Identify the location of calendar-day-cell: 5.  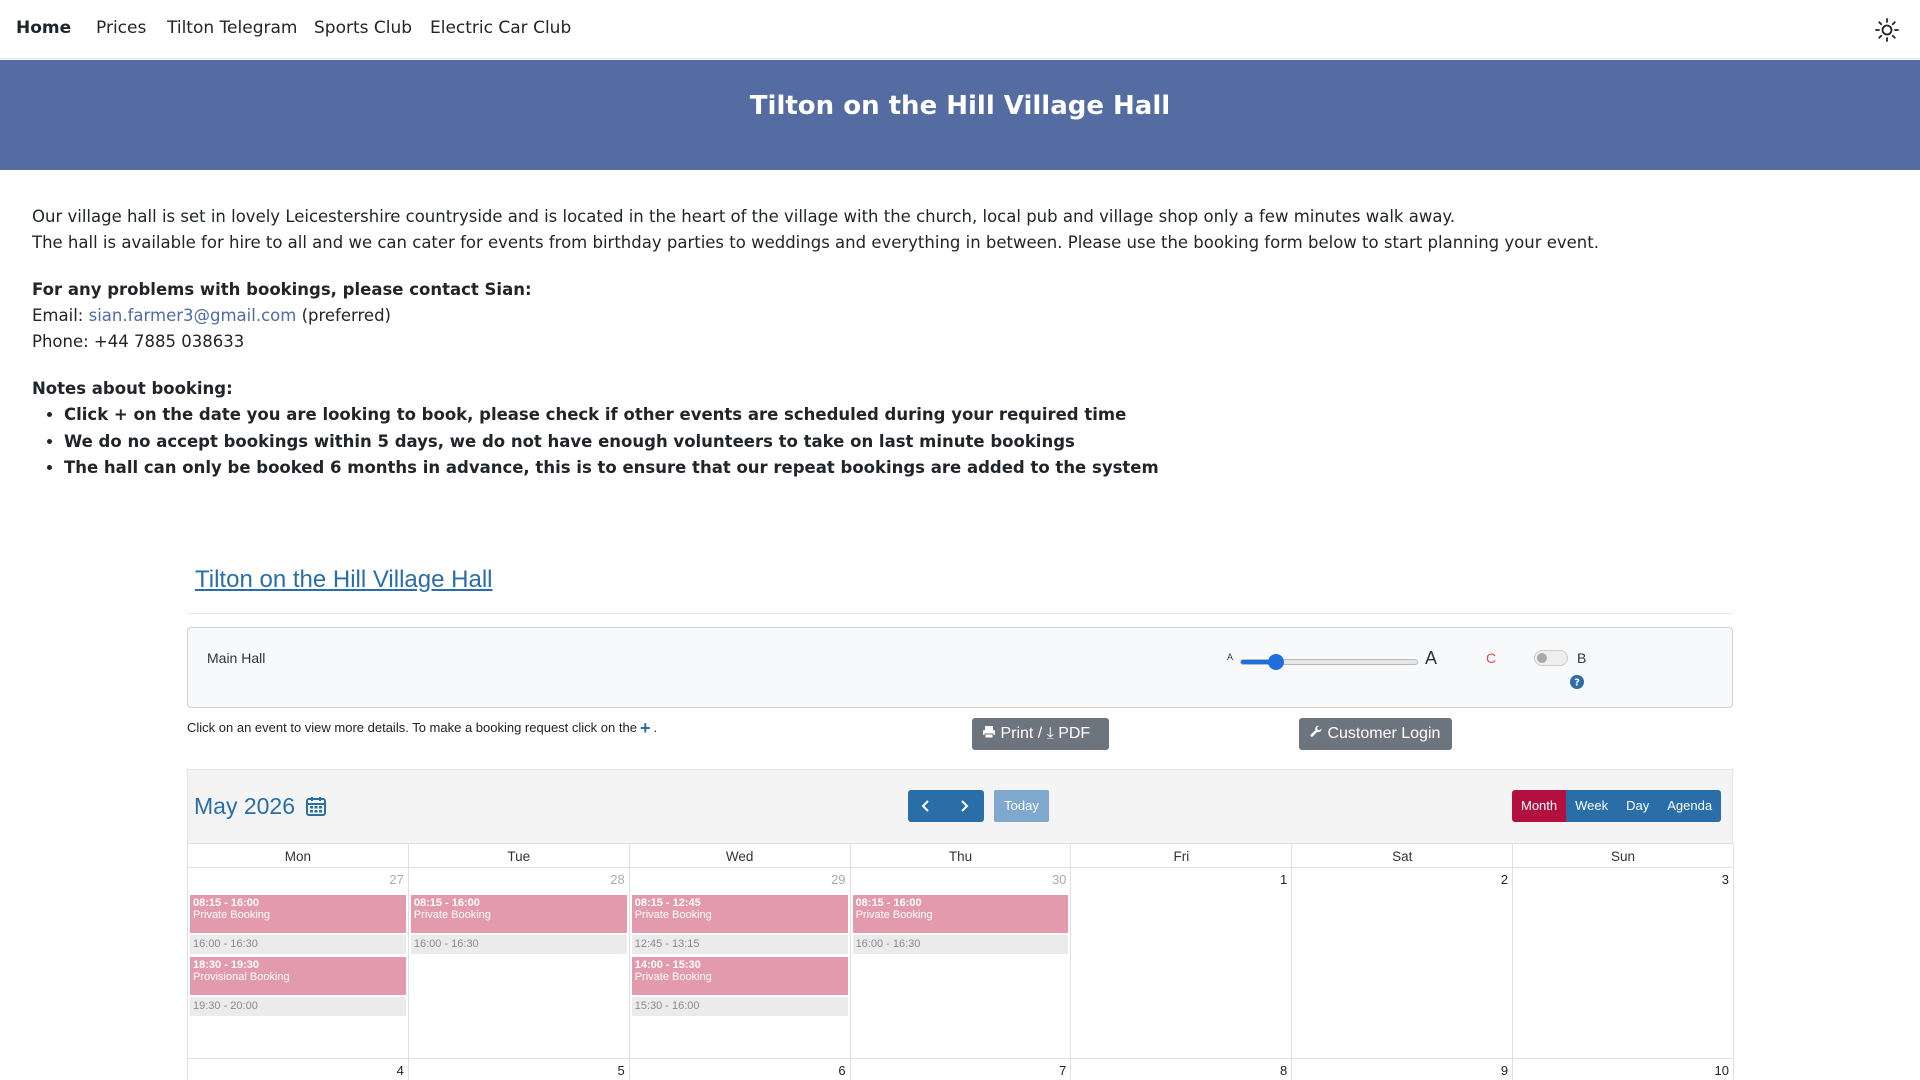
(519, 1069).